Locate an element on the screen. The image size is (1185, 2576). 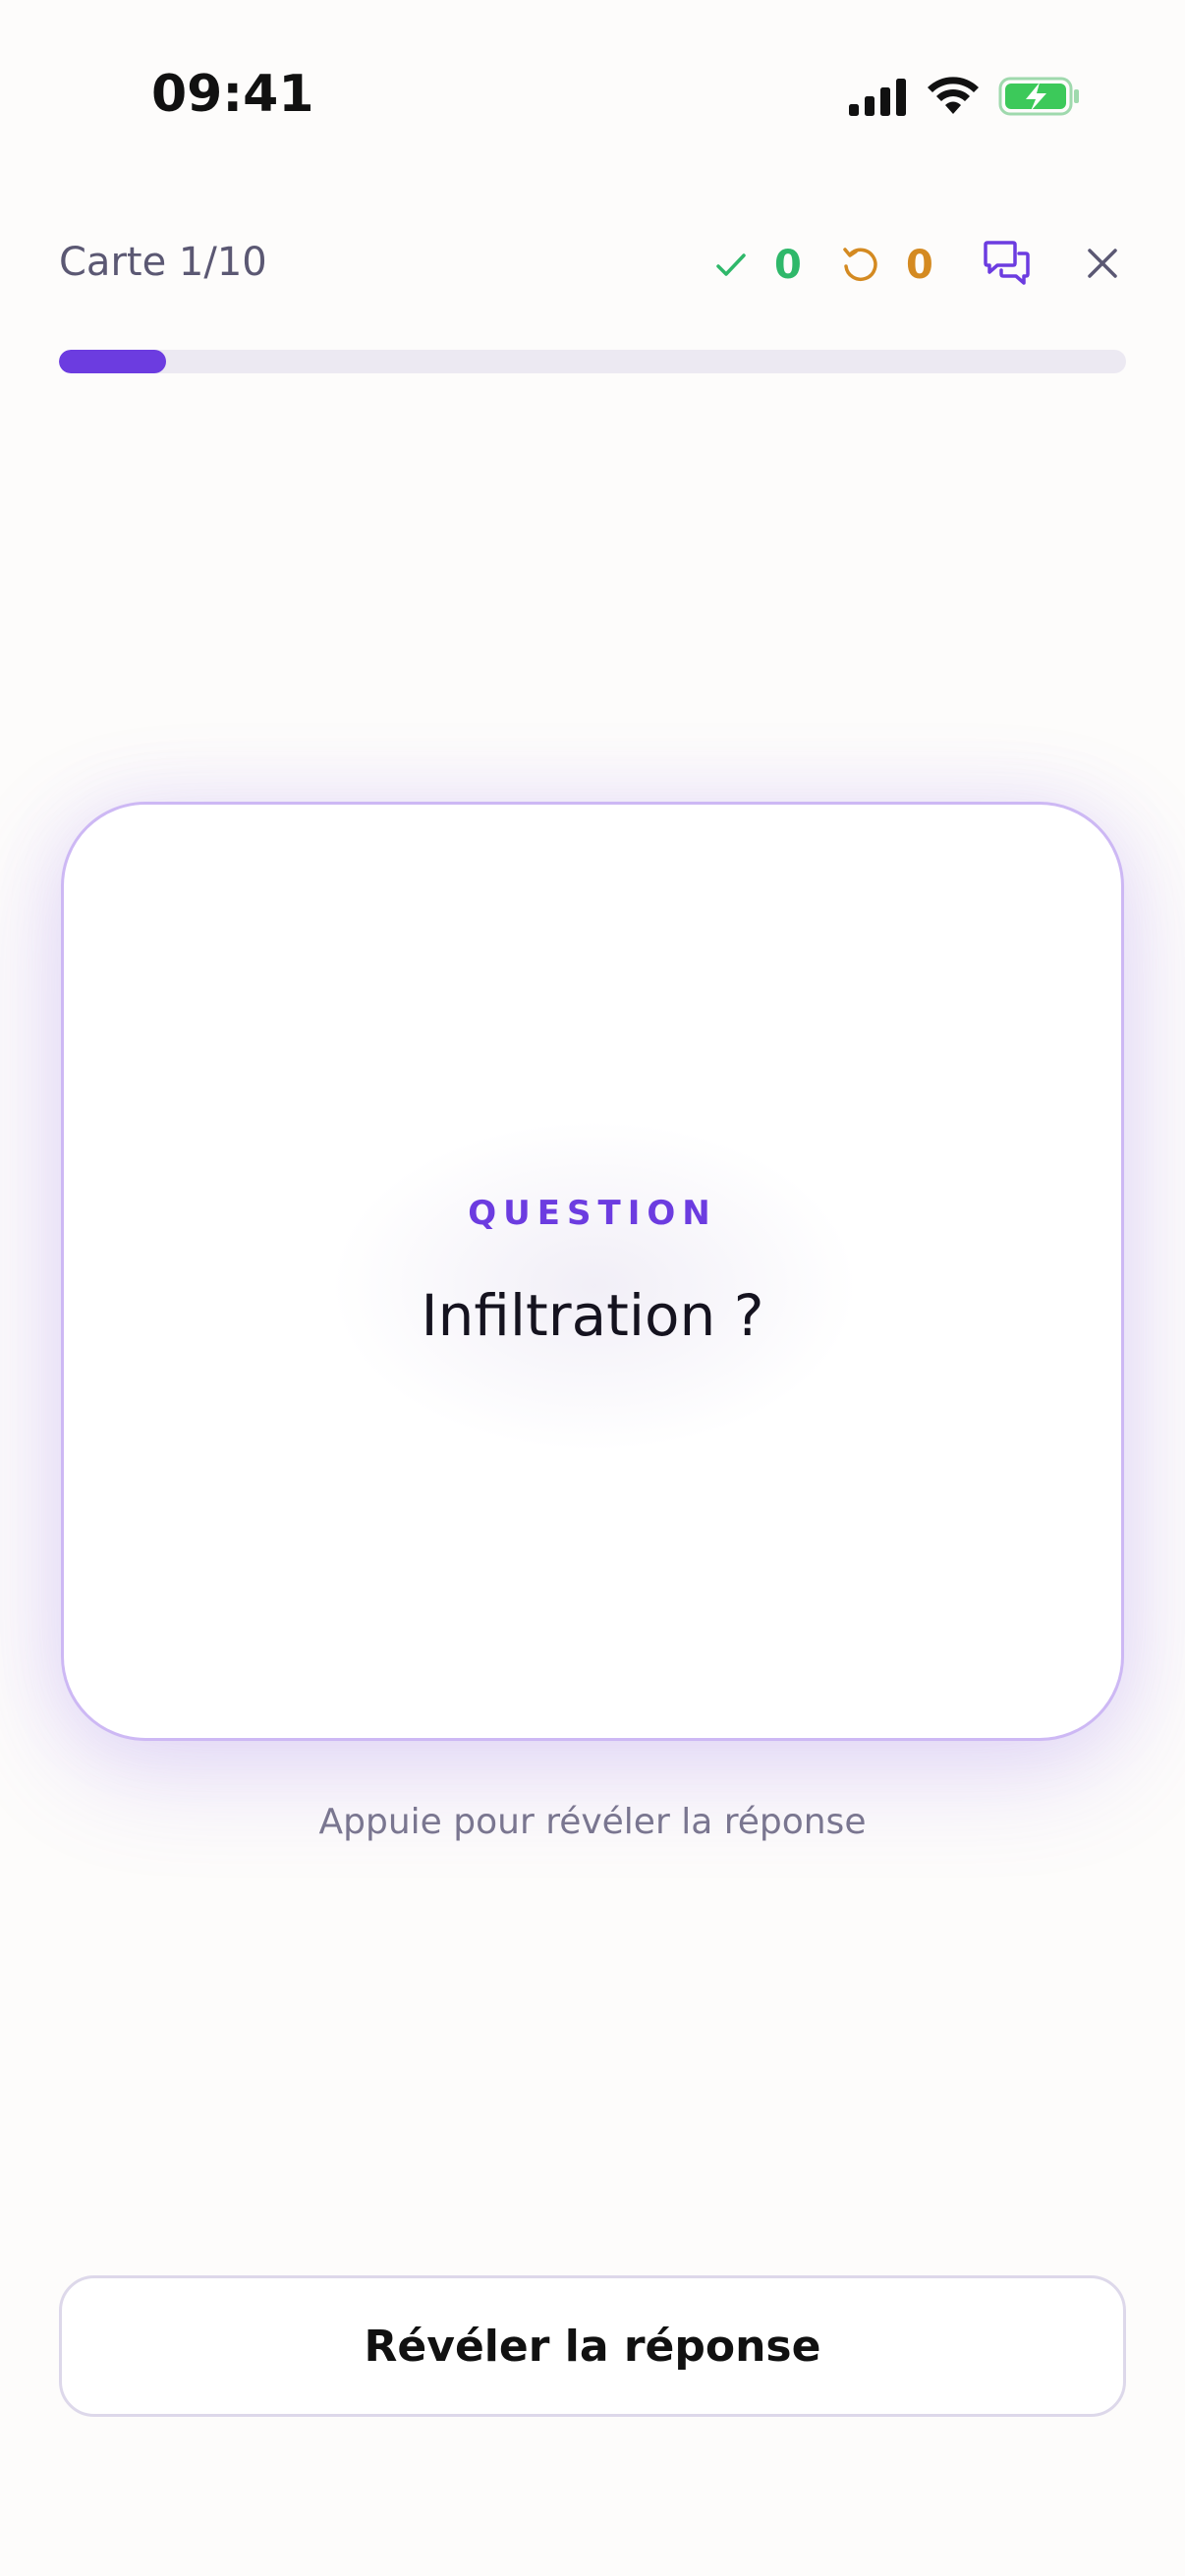
card-question: Infiltration ? is located at coordinates (592, 1315).